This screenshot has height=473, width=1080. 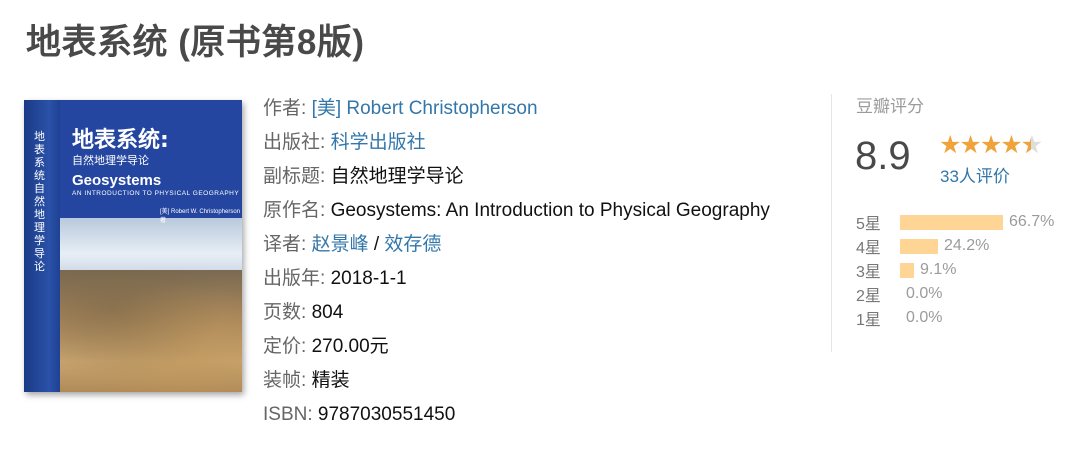 I want to click on info-binding-row: 装帧: 精装, so click(x=523, y=381).